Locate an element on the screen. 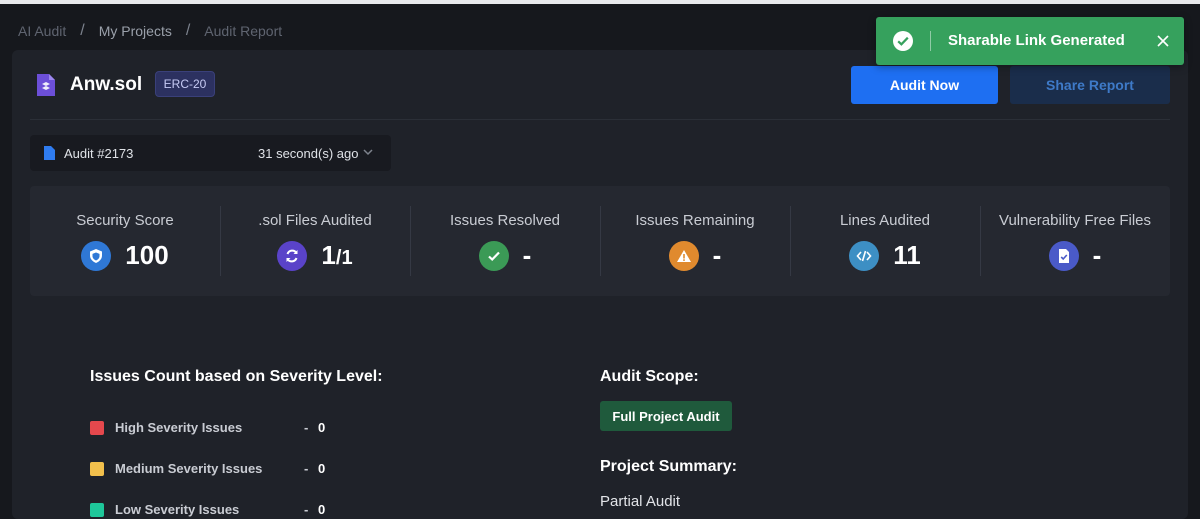 The width and height of the screenshot is (1200, 519). document-icon is located at coordinates (49, 153).